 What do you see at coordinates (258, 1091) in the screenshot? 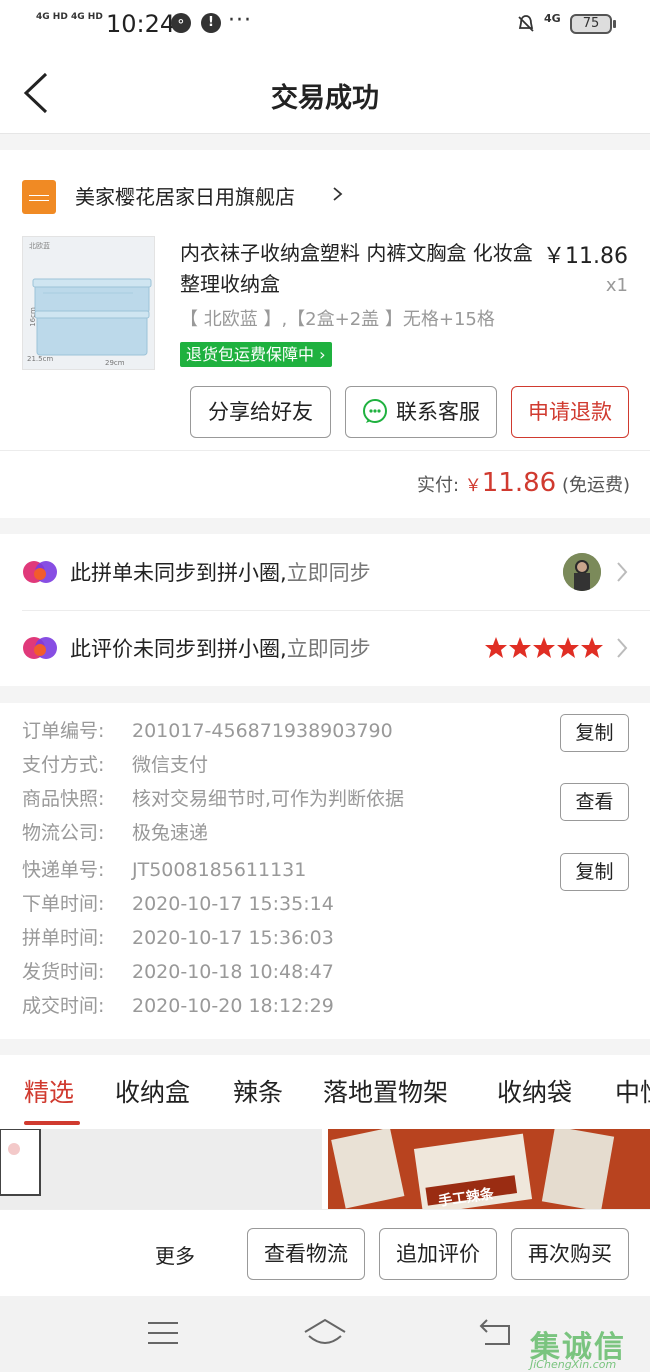
I see `tab-spicy-strips: 辣条` at bounding box center [258, 1091].